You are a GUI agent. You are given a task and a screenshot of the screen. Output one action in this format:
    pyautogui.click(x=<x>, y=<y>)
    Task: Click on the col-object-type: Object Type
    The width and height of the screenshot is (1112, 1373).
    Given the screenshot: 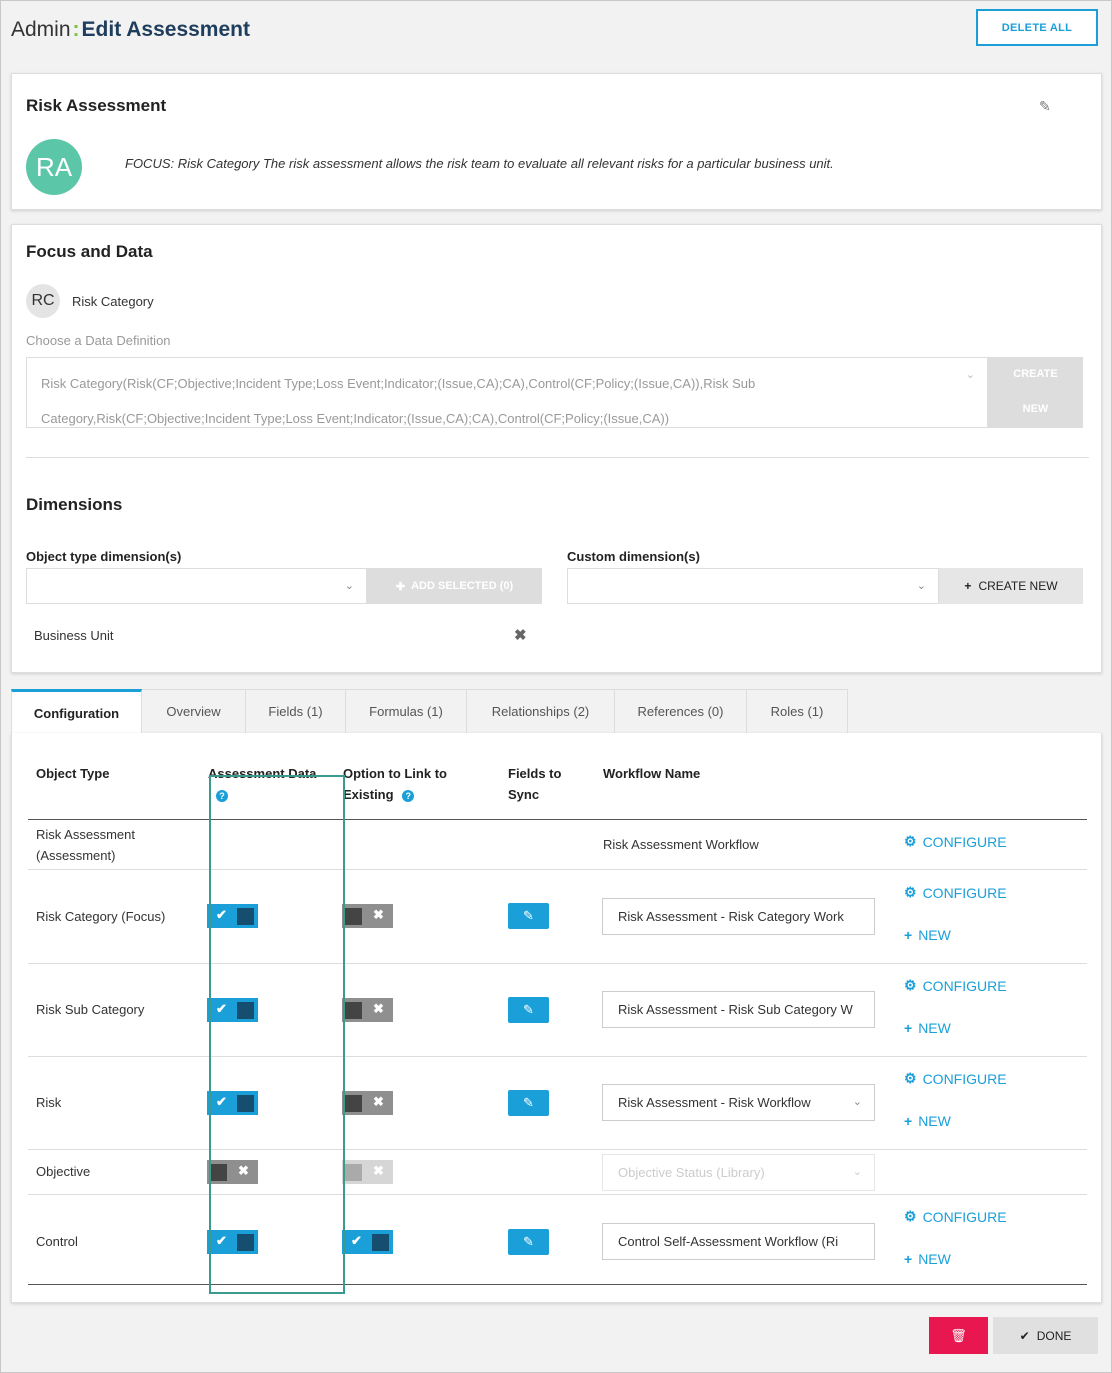 What is the action you would take?
    pyautogui.click(x=73, y=773)
    